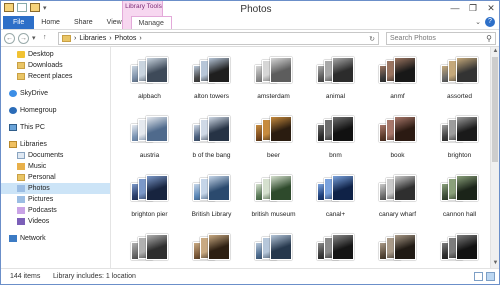  Describe the element at coordinates (83, 22) in the screenshot. I see `tab-share: Share` at that location.